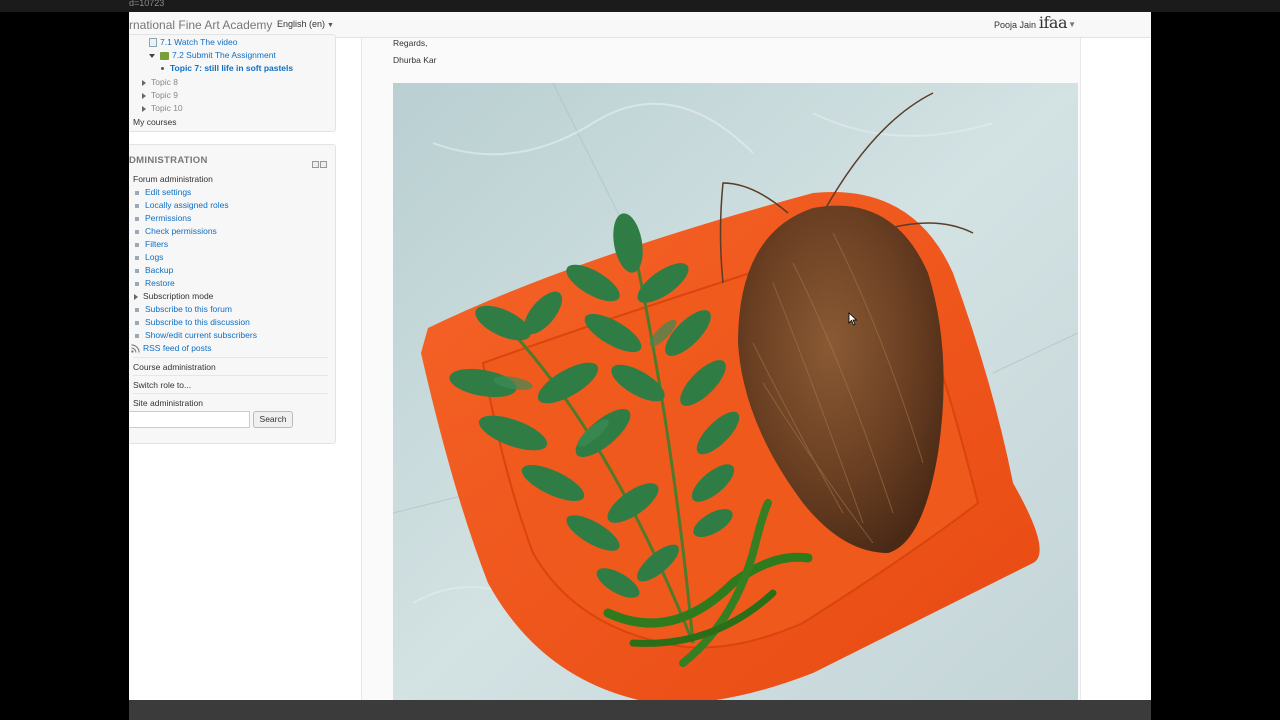  I want to click on nav-item-topic-10: Topic 10, so click(162, 108).